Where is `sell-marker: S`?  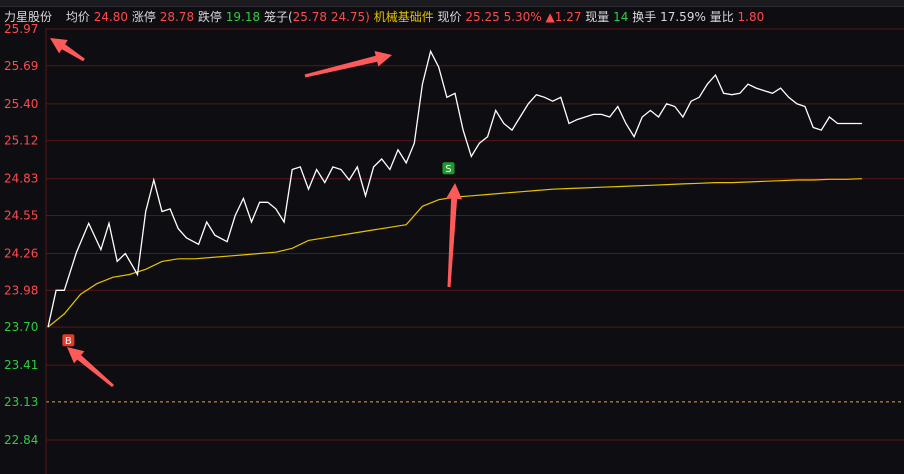
sell-marker: S is located at coordinates (448, 168).